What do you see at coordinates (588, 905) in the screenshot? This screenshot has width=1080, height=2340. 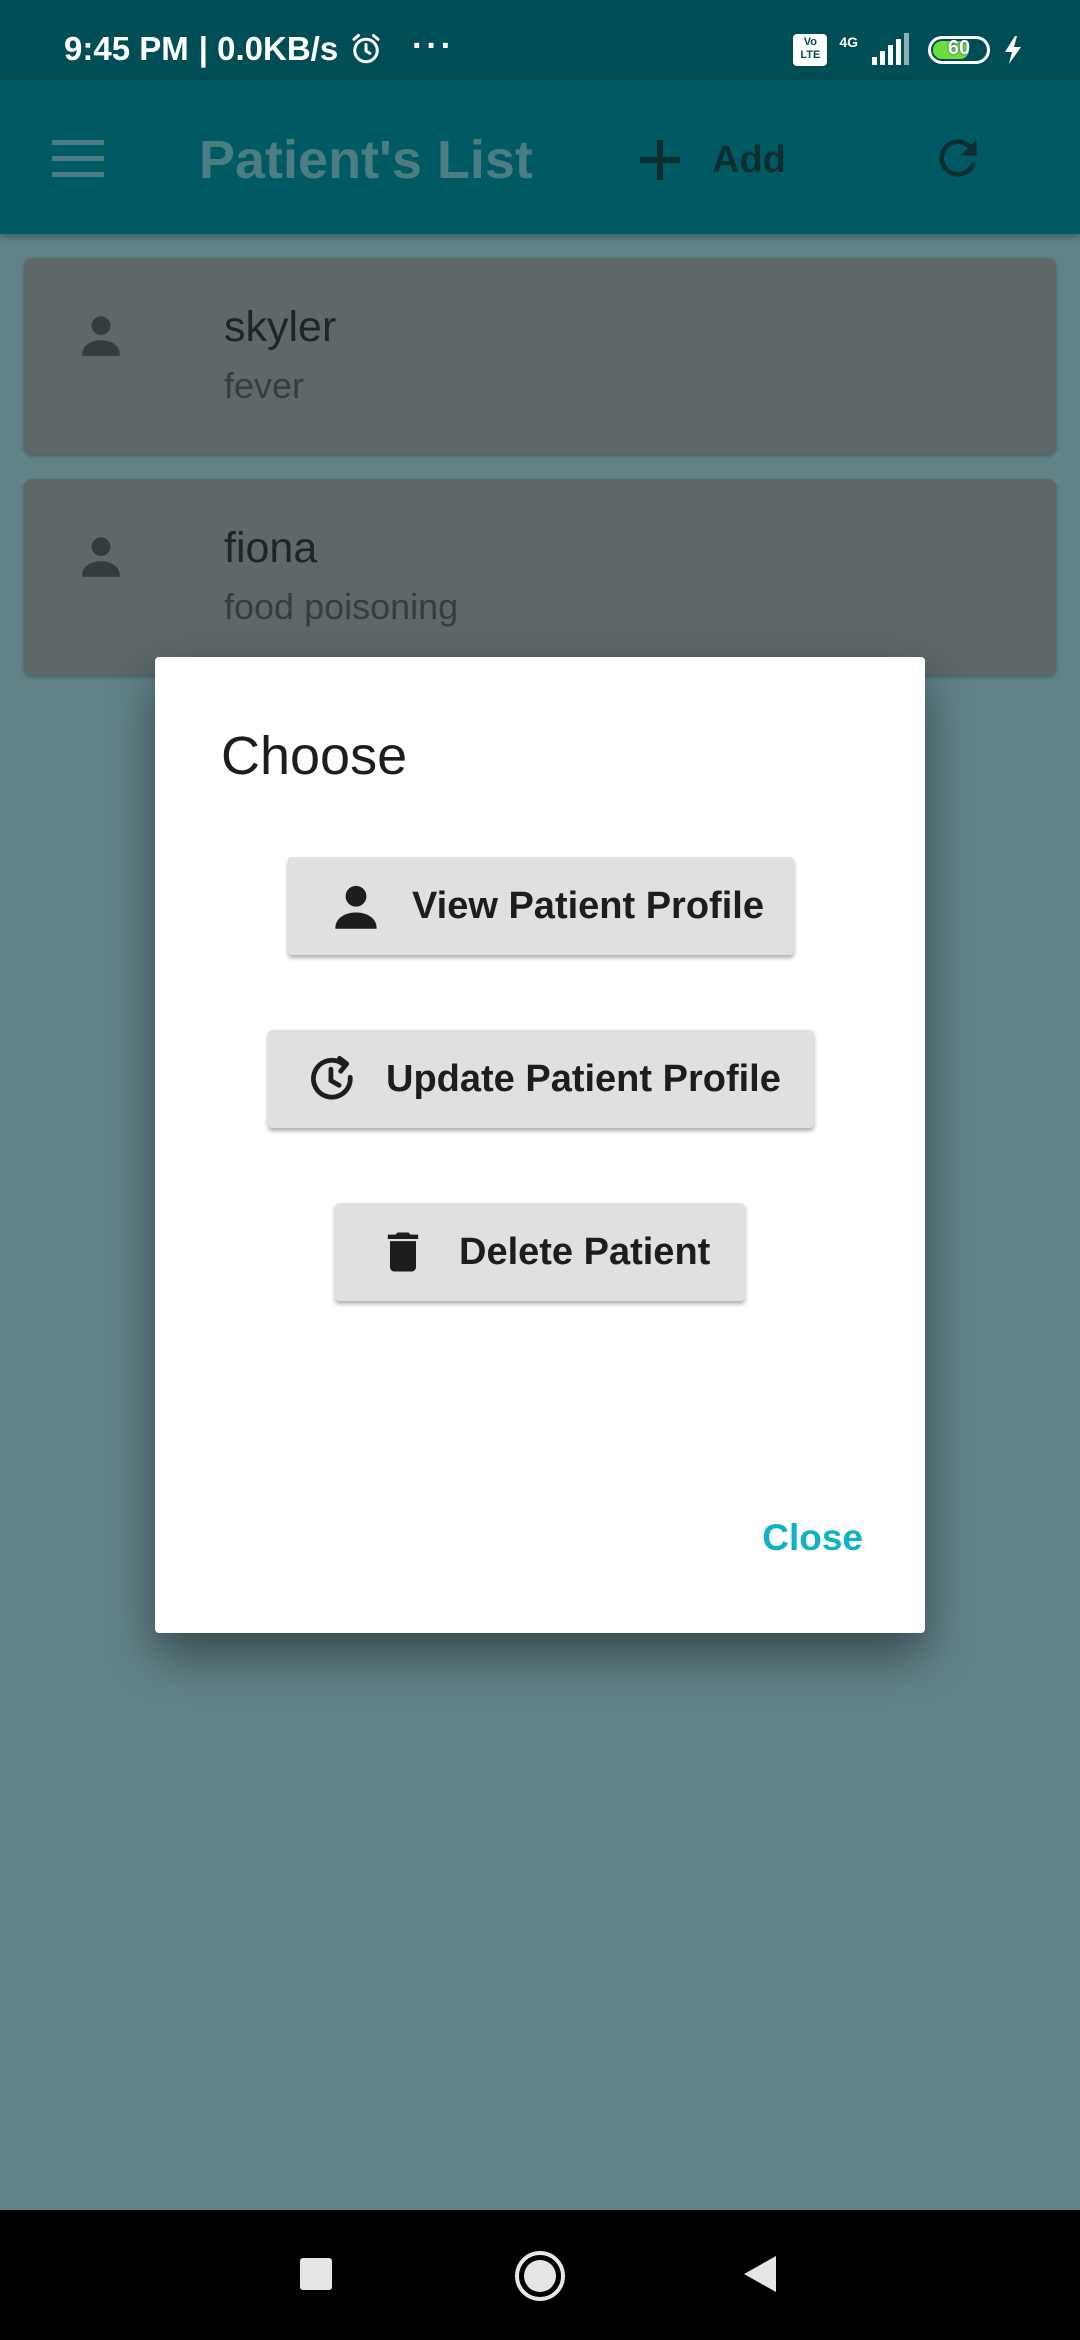 I see `view-patient-profile-label: View Patient Profile` at bounding box center [588, 905].